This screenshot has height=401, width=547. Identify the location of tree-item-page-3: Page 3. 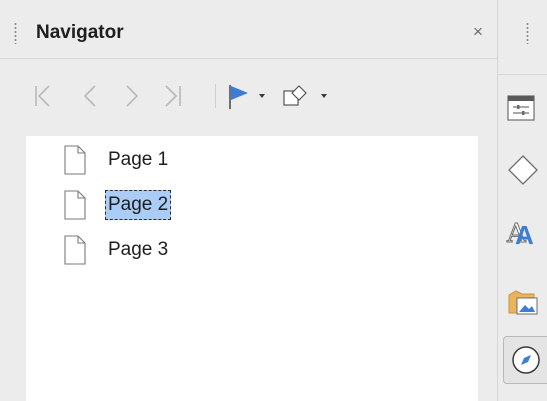
(116, 250).